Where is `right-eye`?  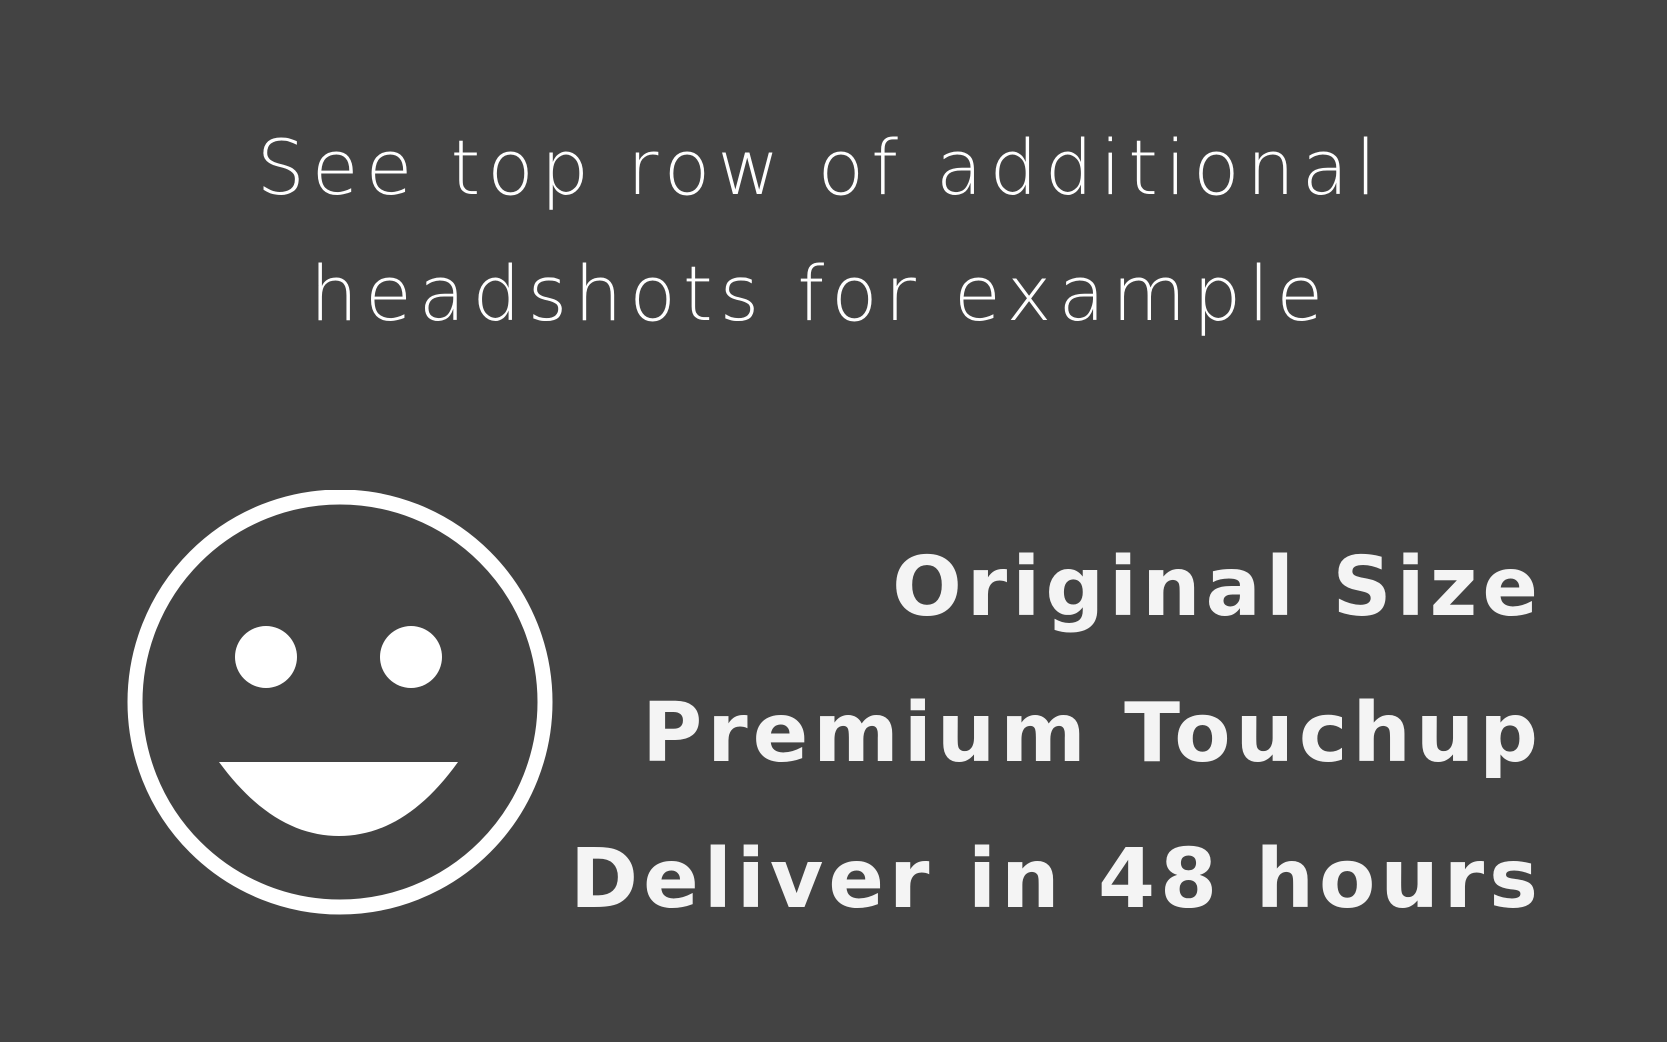
right-eye is located at coordinates (411, 657).